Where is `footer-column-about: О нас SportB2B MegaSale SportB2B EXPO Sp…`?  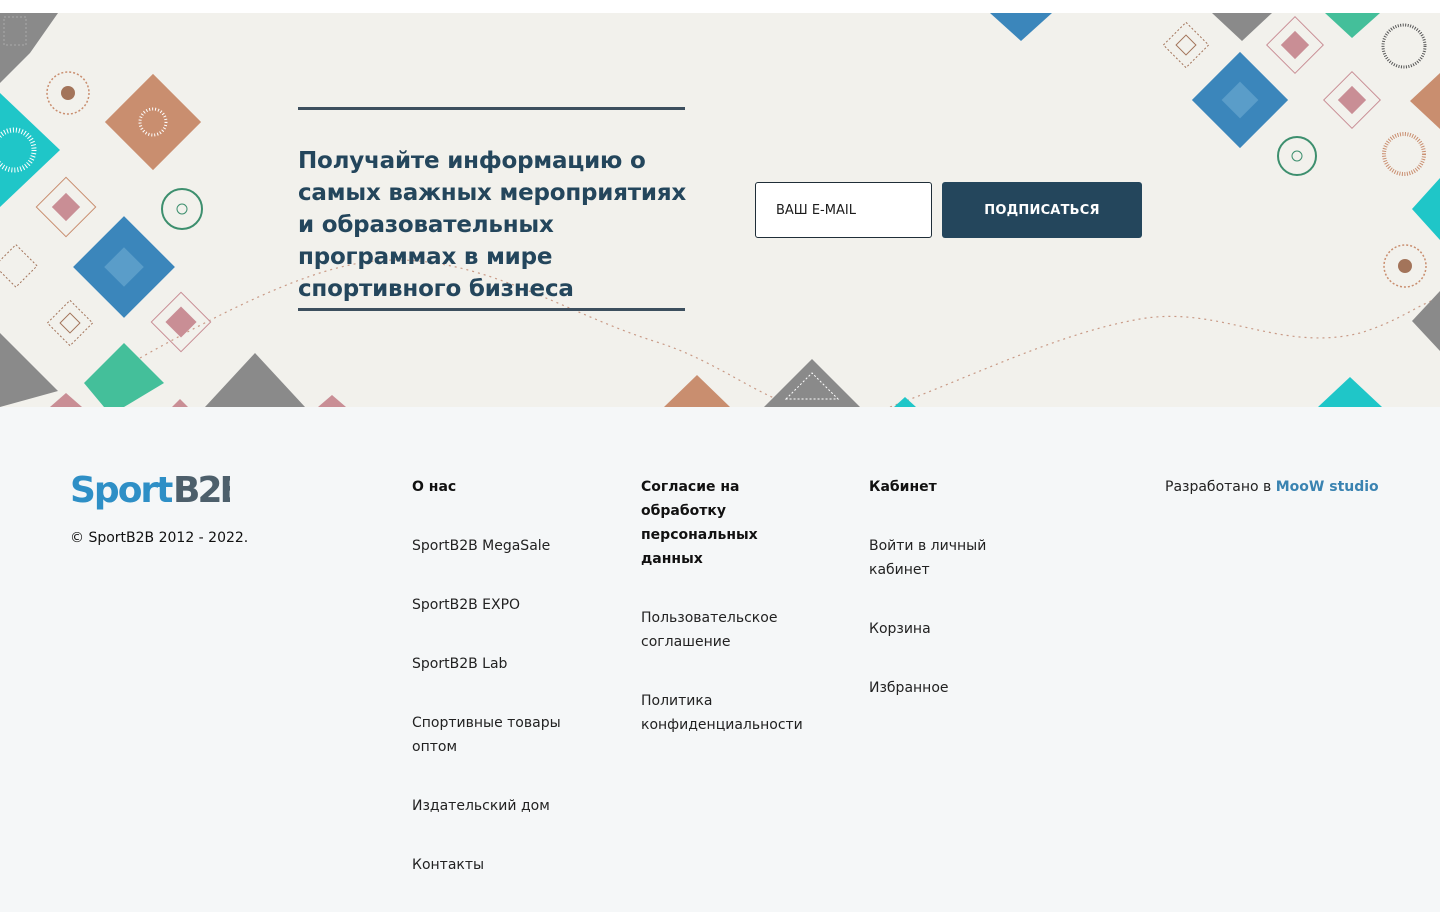 footer-column-about: О нас SportB2B MegaSale SportB2B EXPO Sp… is located at coordinates (499, 693).